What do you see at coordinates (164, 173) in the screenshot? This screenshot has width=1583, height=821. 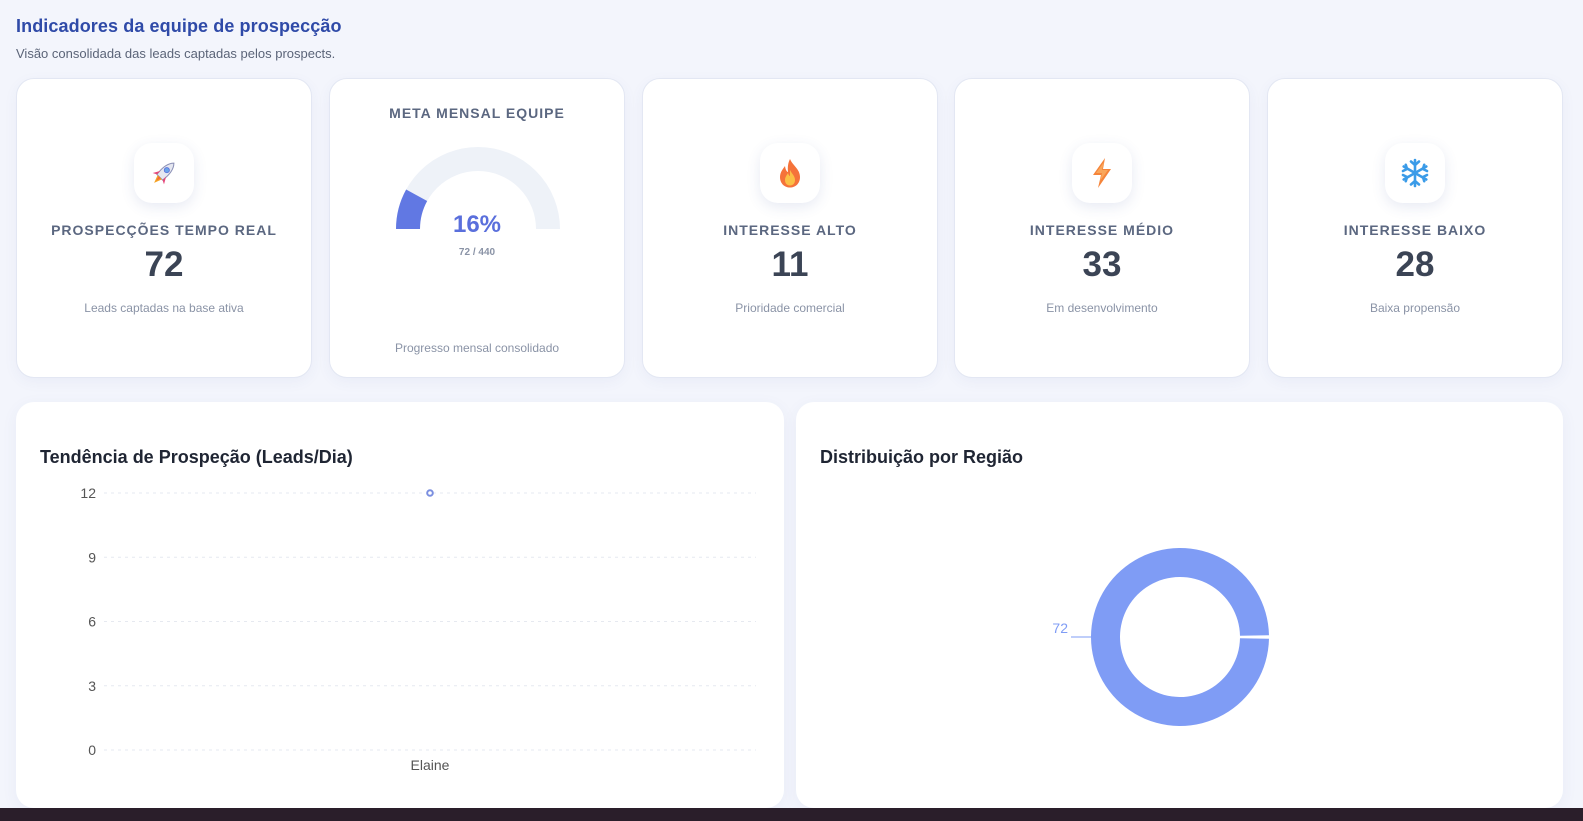 I see `rocket-icon` at bounding box center [164, 173].